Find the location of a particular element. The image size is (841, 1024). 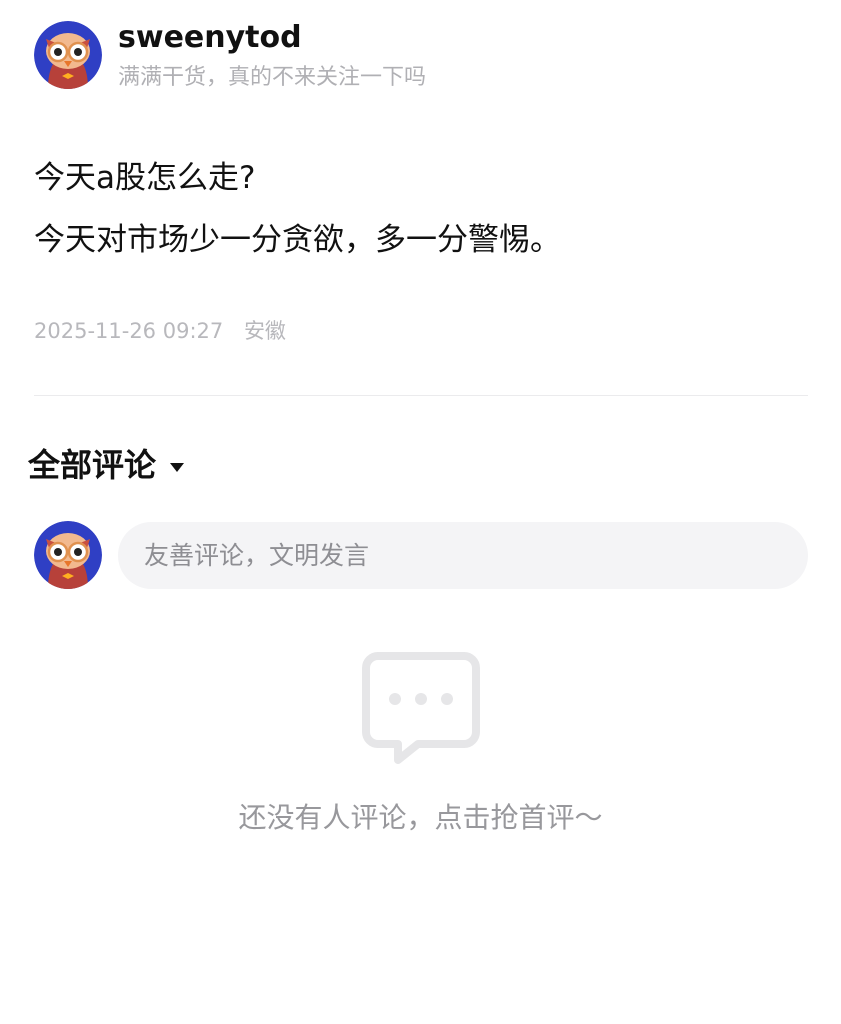

author-bio: 满满干货，真的不来关注一下吗 is located at coordinates (272, 77).